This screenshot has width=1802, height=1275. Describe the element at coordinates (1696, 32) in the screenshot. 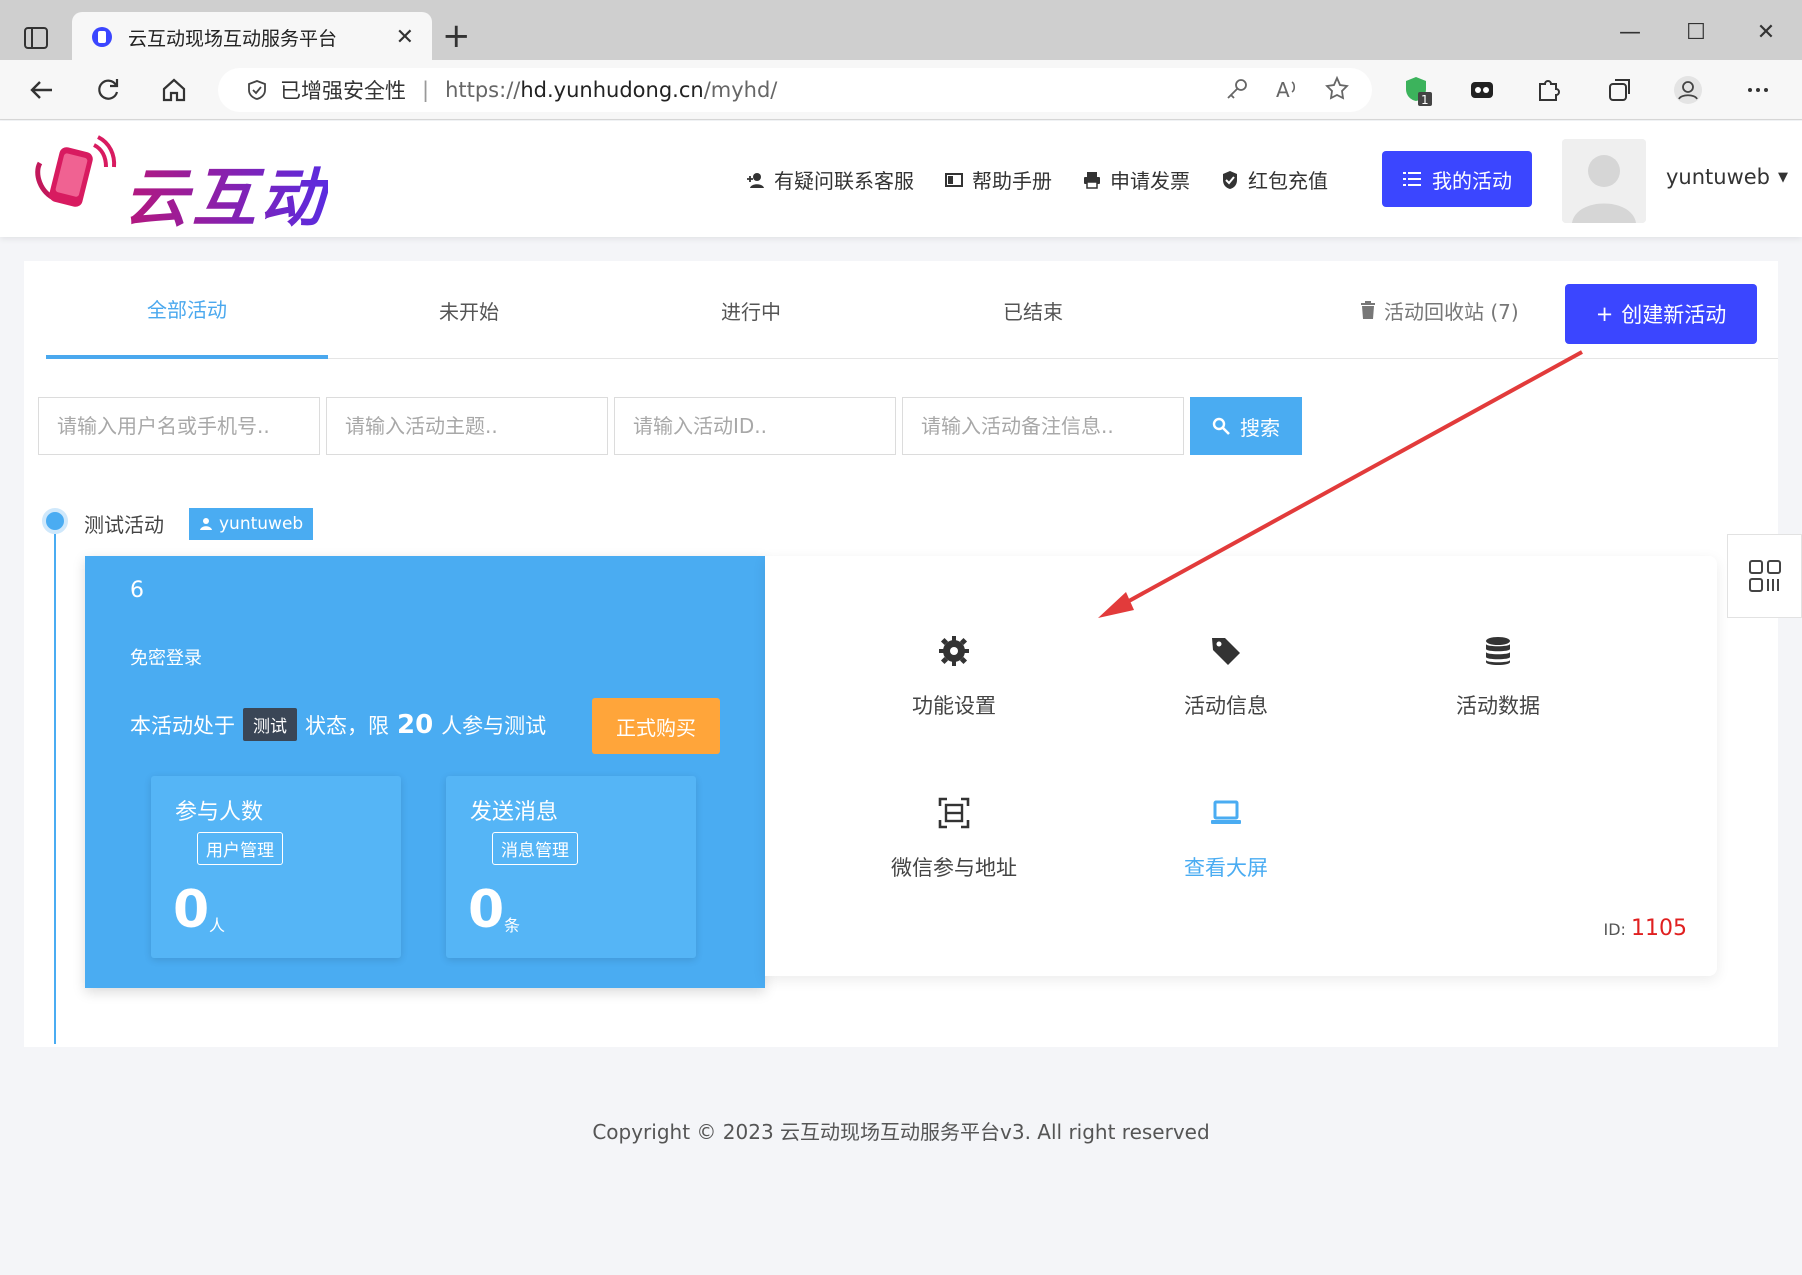

I see `maximize-icon: ☐` at that location.